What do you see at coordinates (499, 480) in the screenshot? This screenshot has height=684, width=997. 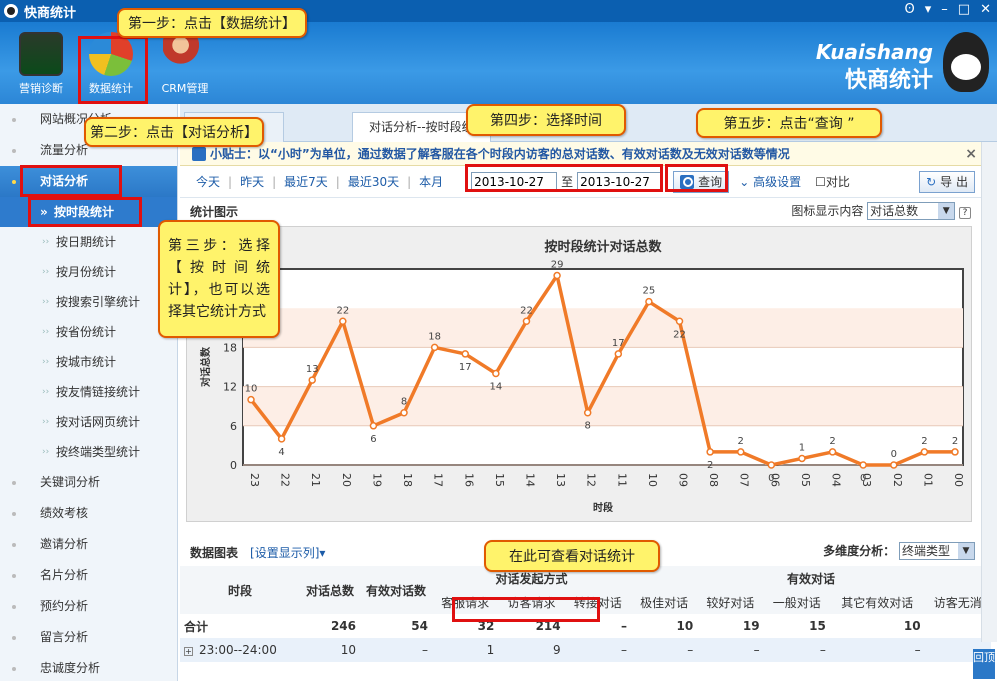 I see `x-tick-label: 15` at bounding box center [499, 480].